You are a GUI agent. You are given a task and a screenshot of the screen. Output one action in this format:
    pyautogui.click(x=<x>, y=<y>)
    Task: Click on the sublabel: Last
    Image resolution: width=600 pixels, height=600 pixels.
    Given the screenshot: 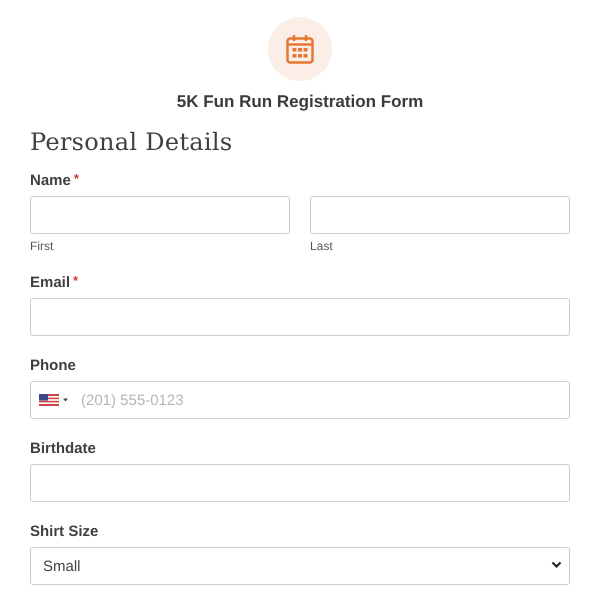 What is the action you would take?
    pyautogui.click(x=321, y=246)
    